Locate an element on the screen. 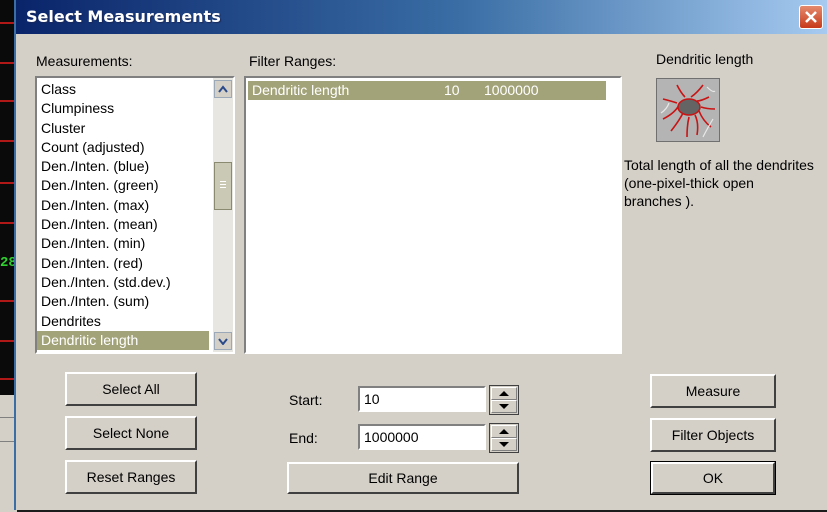  dialog-title: Select Measurements is located at coordinates (123, 16).